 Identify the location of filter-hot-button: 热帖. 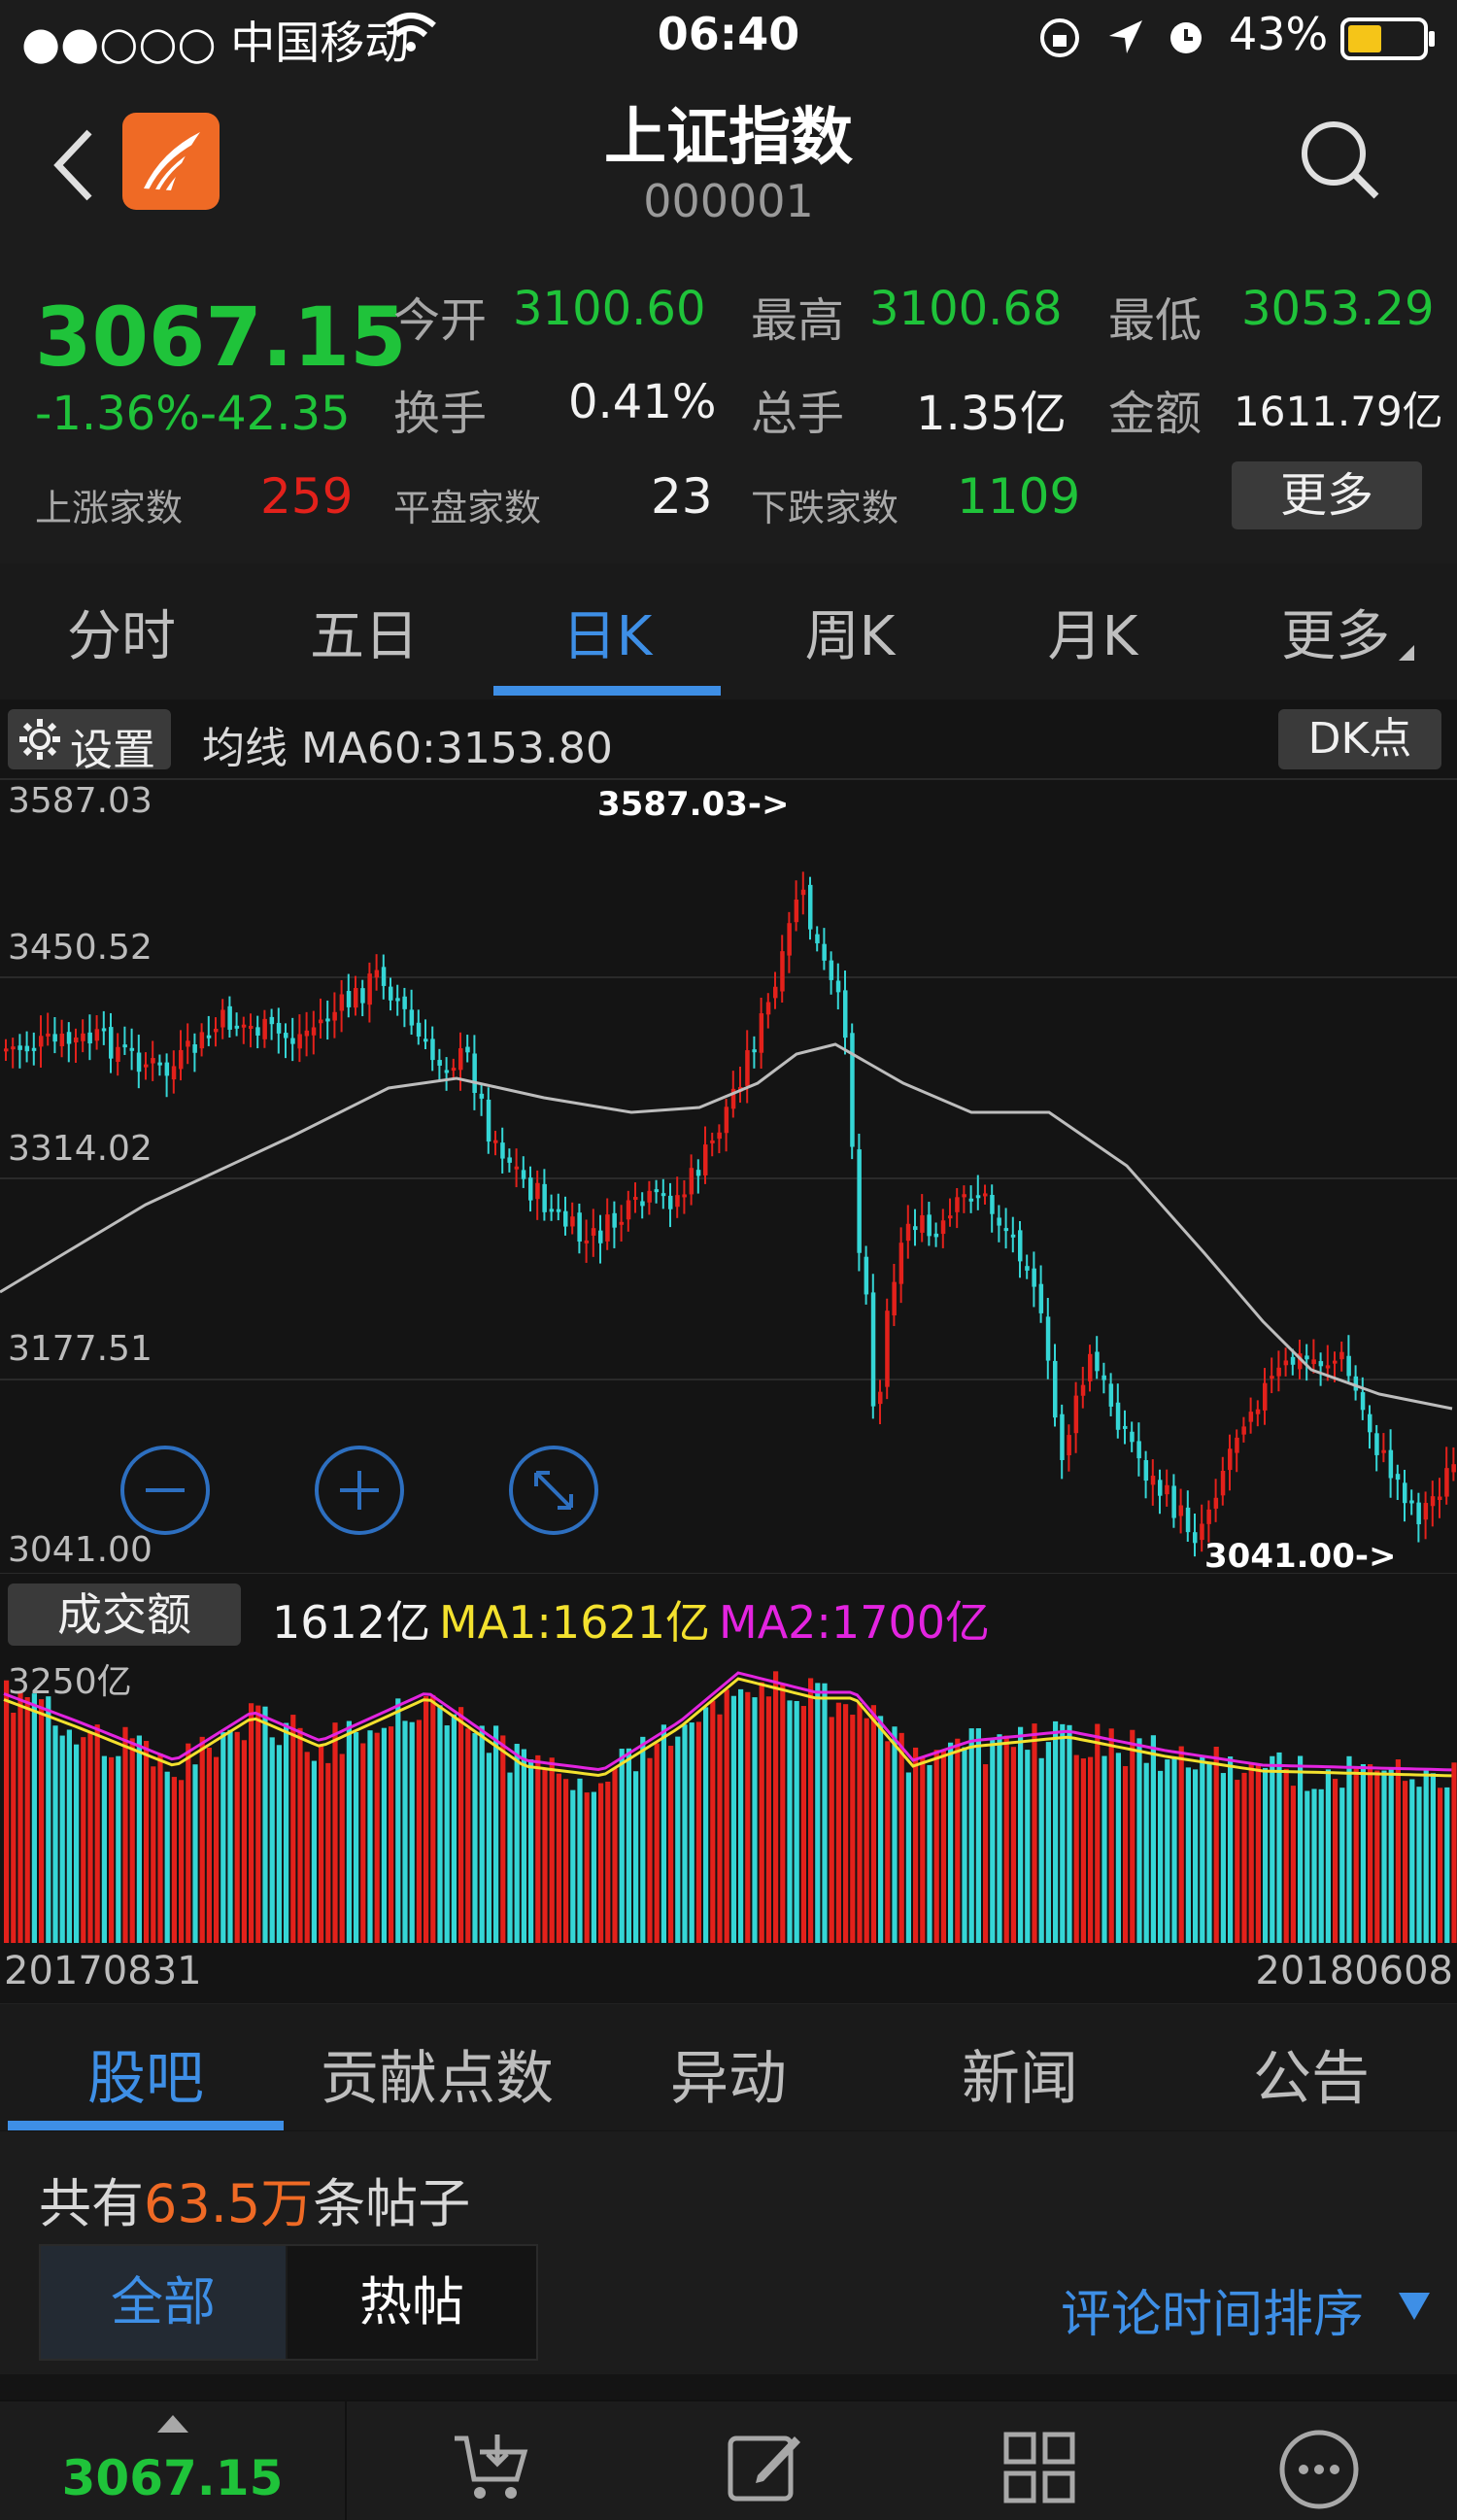
(412, 2302).